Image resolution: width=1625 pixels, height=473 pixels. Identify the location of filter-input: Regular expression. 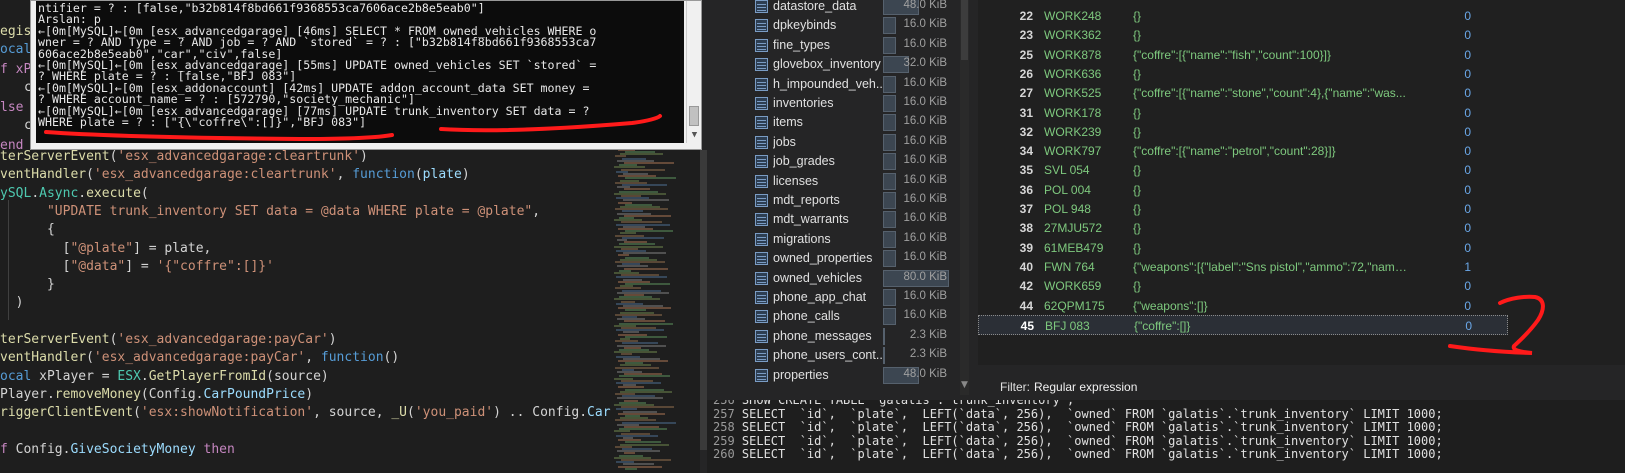
(1085, 387).